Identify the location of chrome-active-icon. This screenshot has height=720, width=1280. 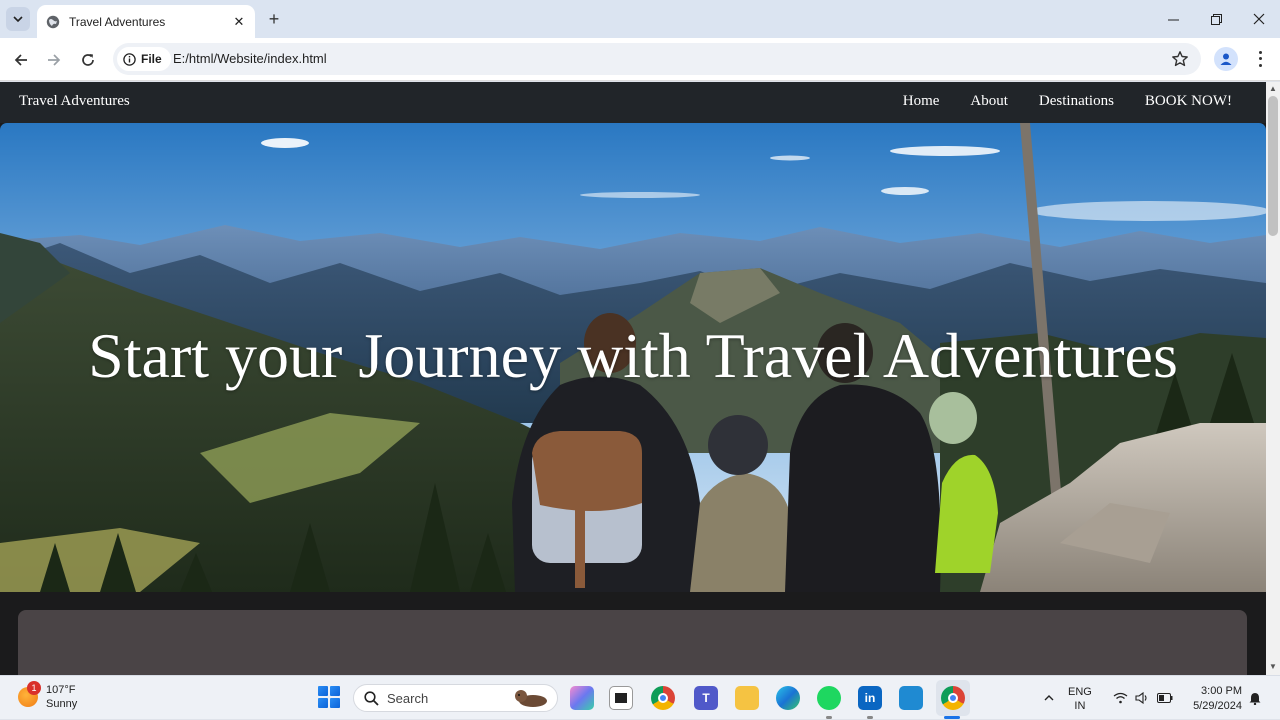
(953, 698).